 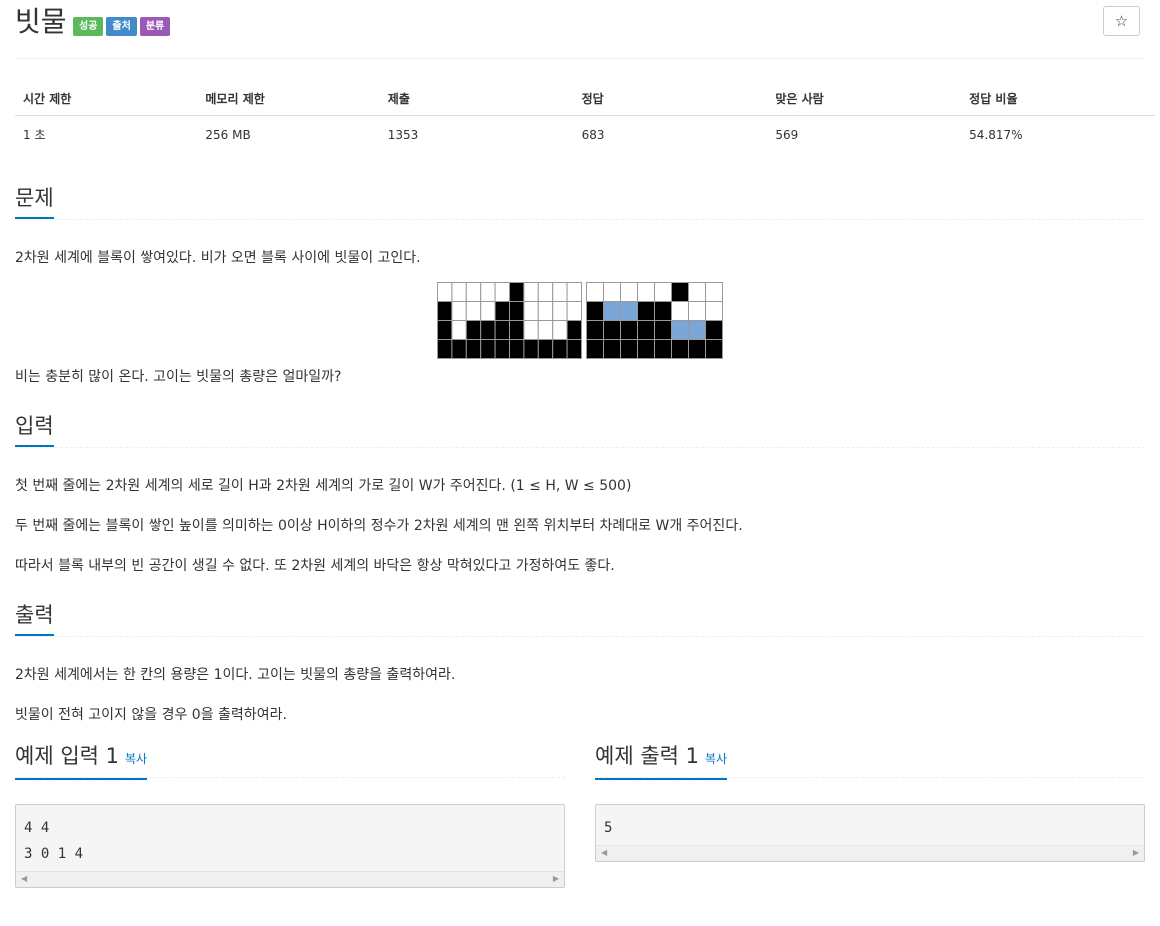 What do you see at coordinates (34, 430) in the screenshot?
I see `input-title: 입력` at bounding box center [34, 430].